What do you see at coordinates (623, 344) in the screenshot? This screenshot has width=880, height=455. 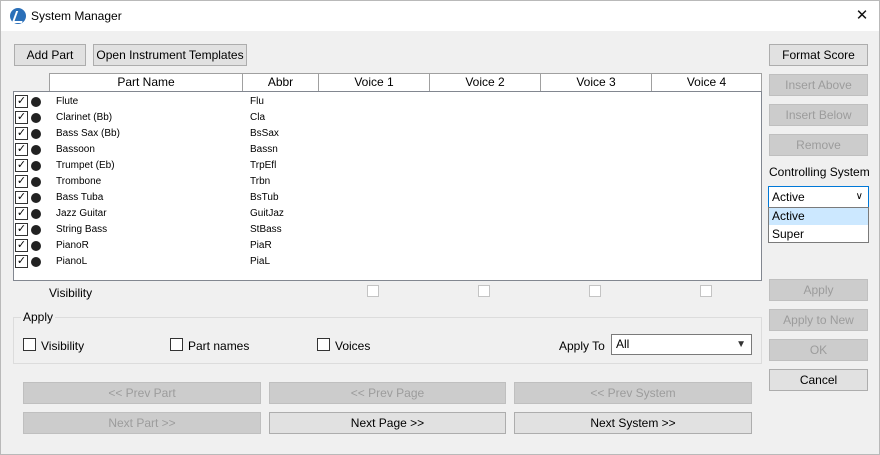 I see `apply-to-value: All` at bounding box center [623, 344].